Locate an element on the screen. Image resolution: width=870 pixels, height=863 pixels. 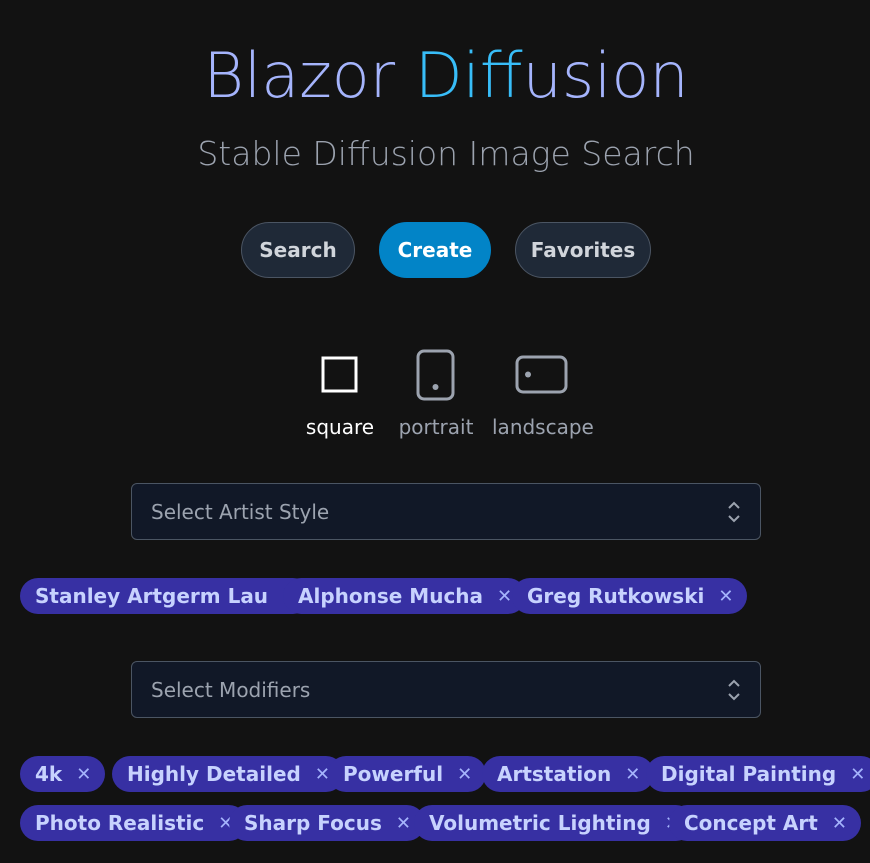
selected-chip: 4k ✕ is located at coordinates (63, 774).